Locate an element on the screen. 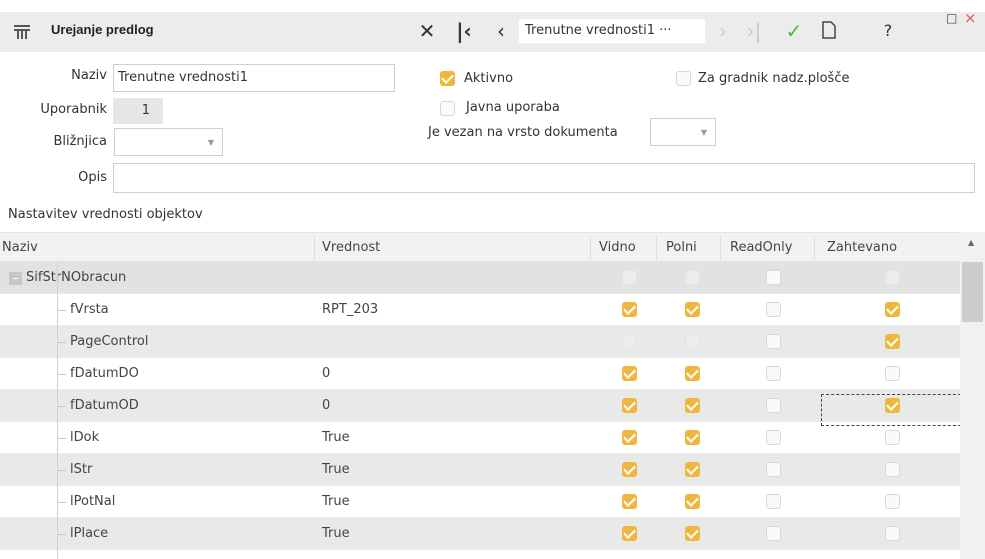  opis-label: Opis is located at coordinates (92, 177).